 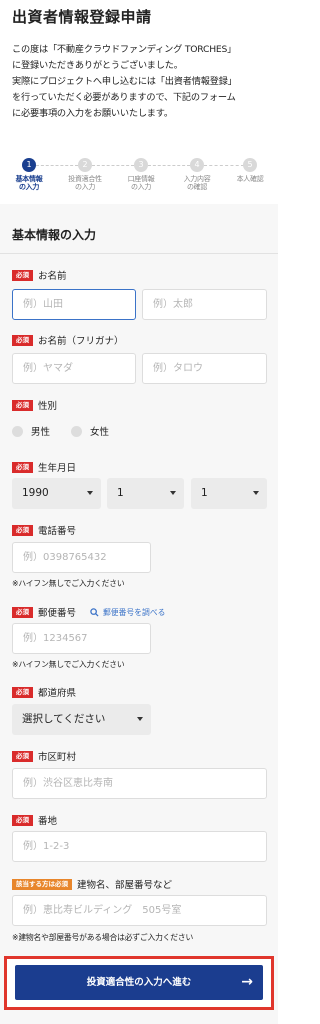 I want to click on arrow-right-icon: →, so click(x=247, y=982).